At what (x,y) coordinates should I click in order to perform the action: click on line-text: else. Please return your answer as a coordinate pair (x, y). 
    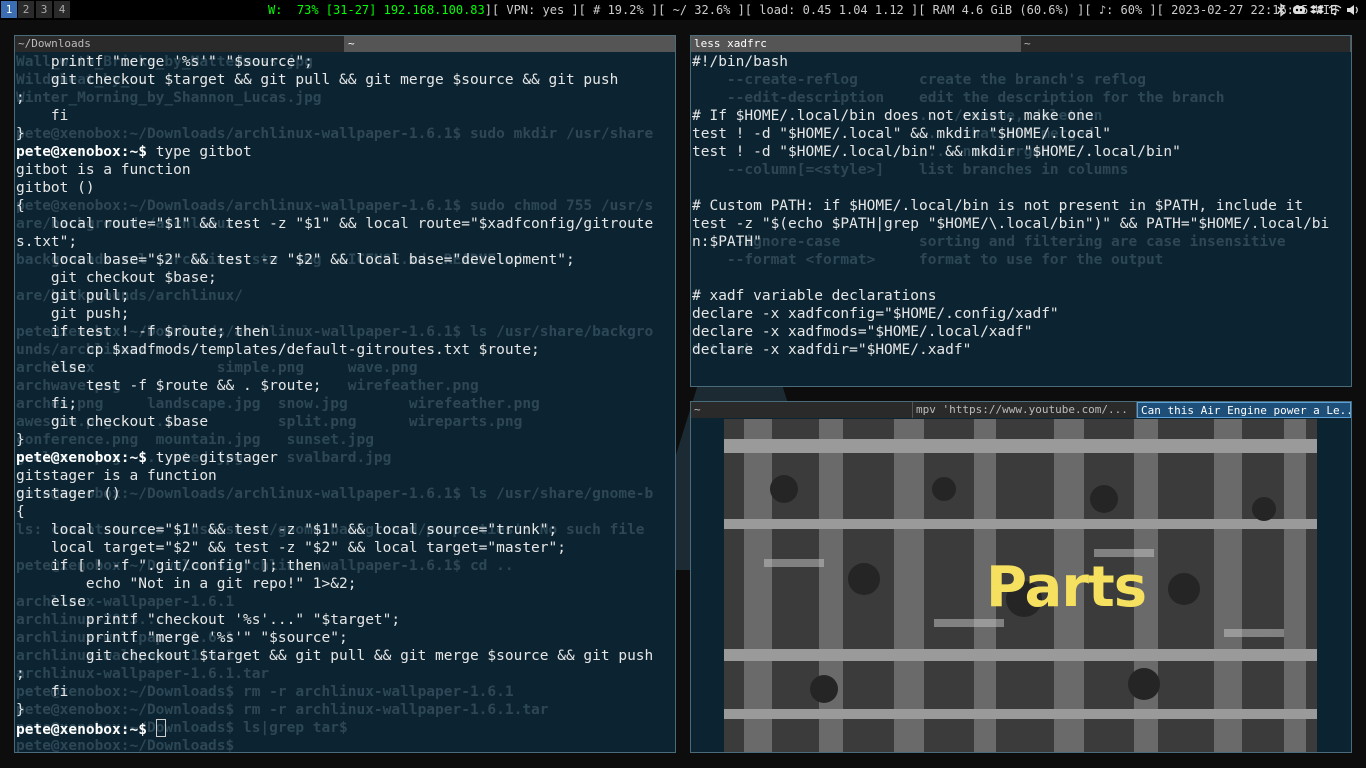
    Looking at the image, I should click on (51, 602).